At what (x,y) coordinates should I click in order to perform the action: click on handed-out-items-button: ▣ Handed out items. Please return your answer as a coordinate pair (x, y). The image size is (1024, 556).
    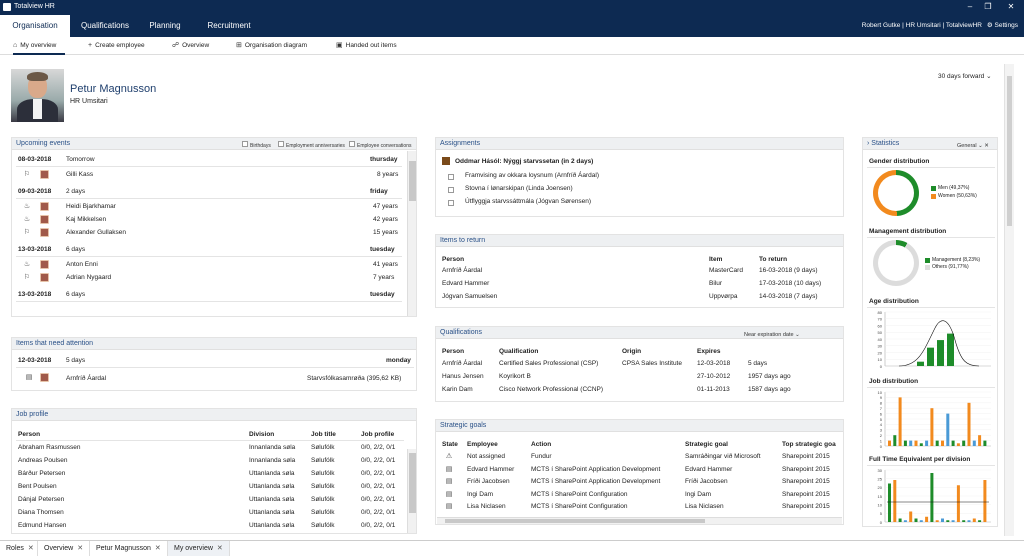
    Looking at the image, I should click on (366, 46).